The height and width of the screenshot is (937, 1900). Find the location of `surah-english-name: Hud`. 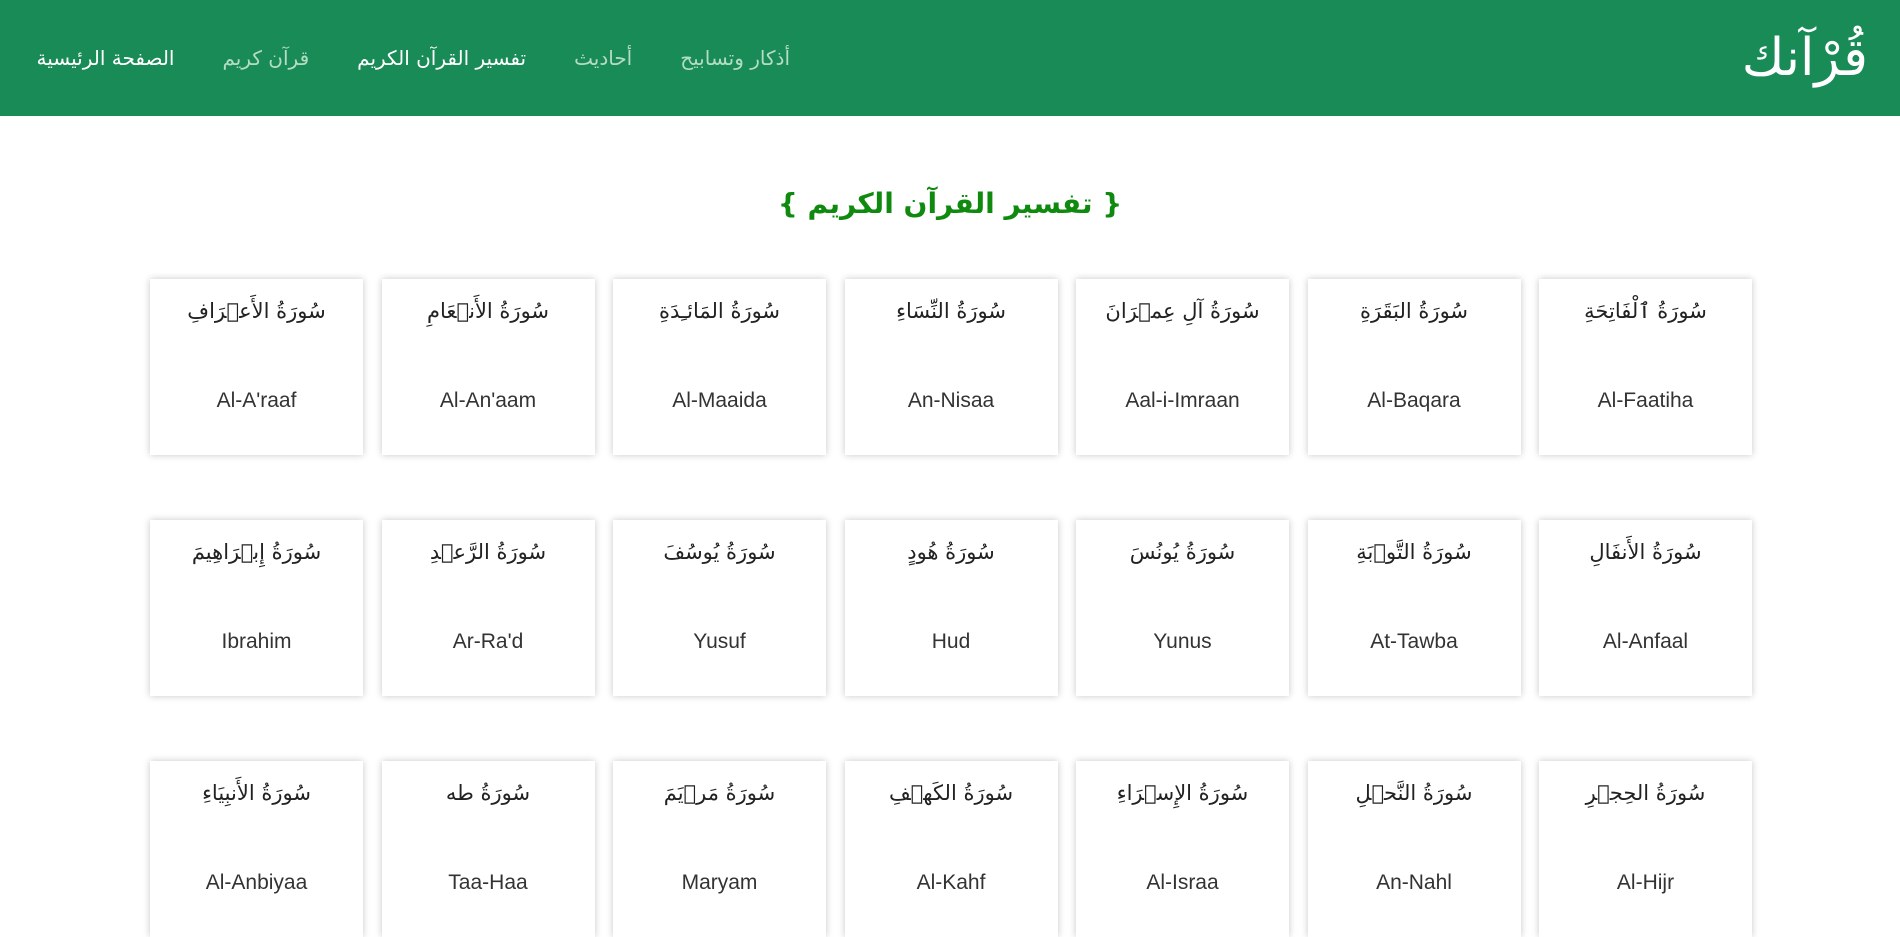

surah-english-name: Hud is located at coordinates (951, 641).